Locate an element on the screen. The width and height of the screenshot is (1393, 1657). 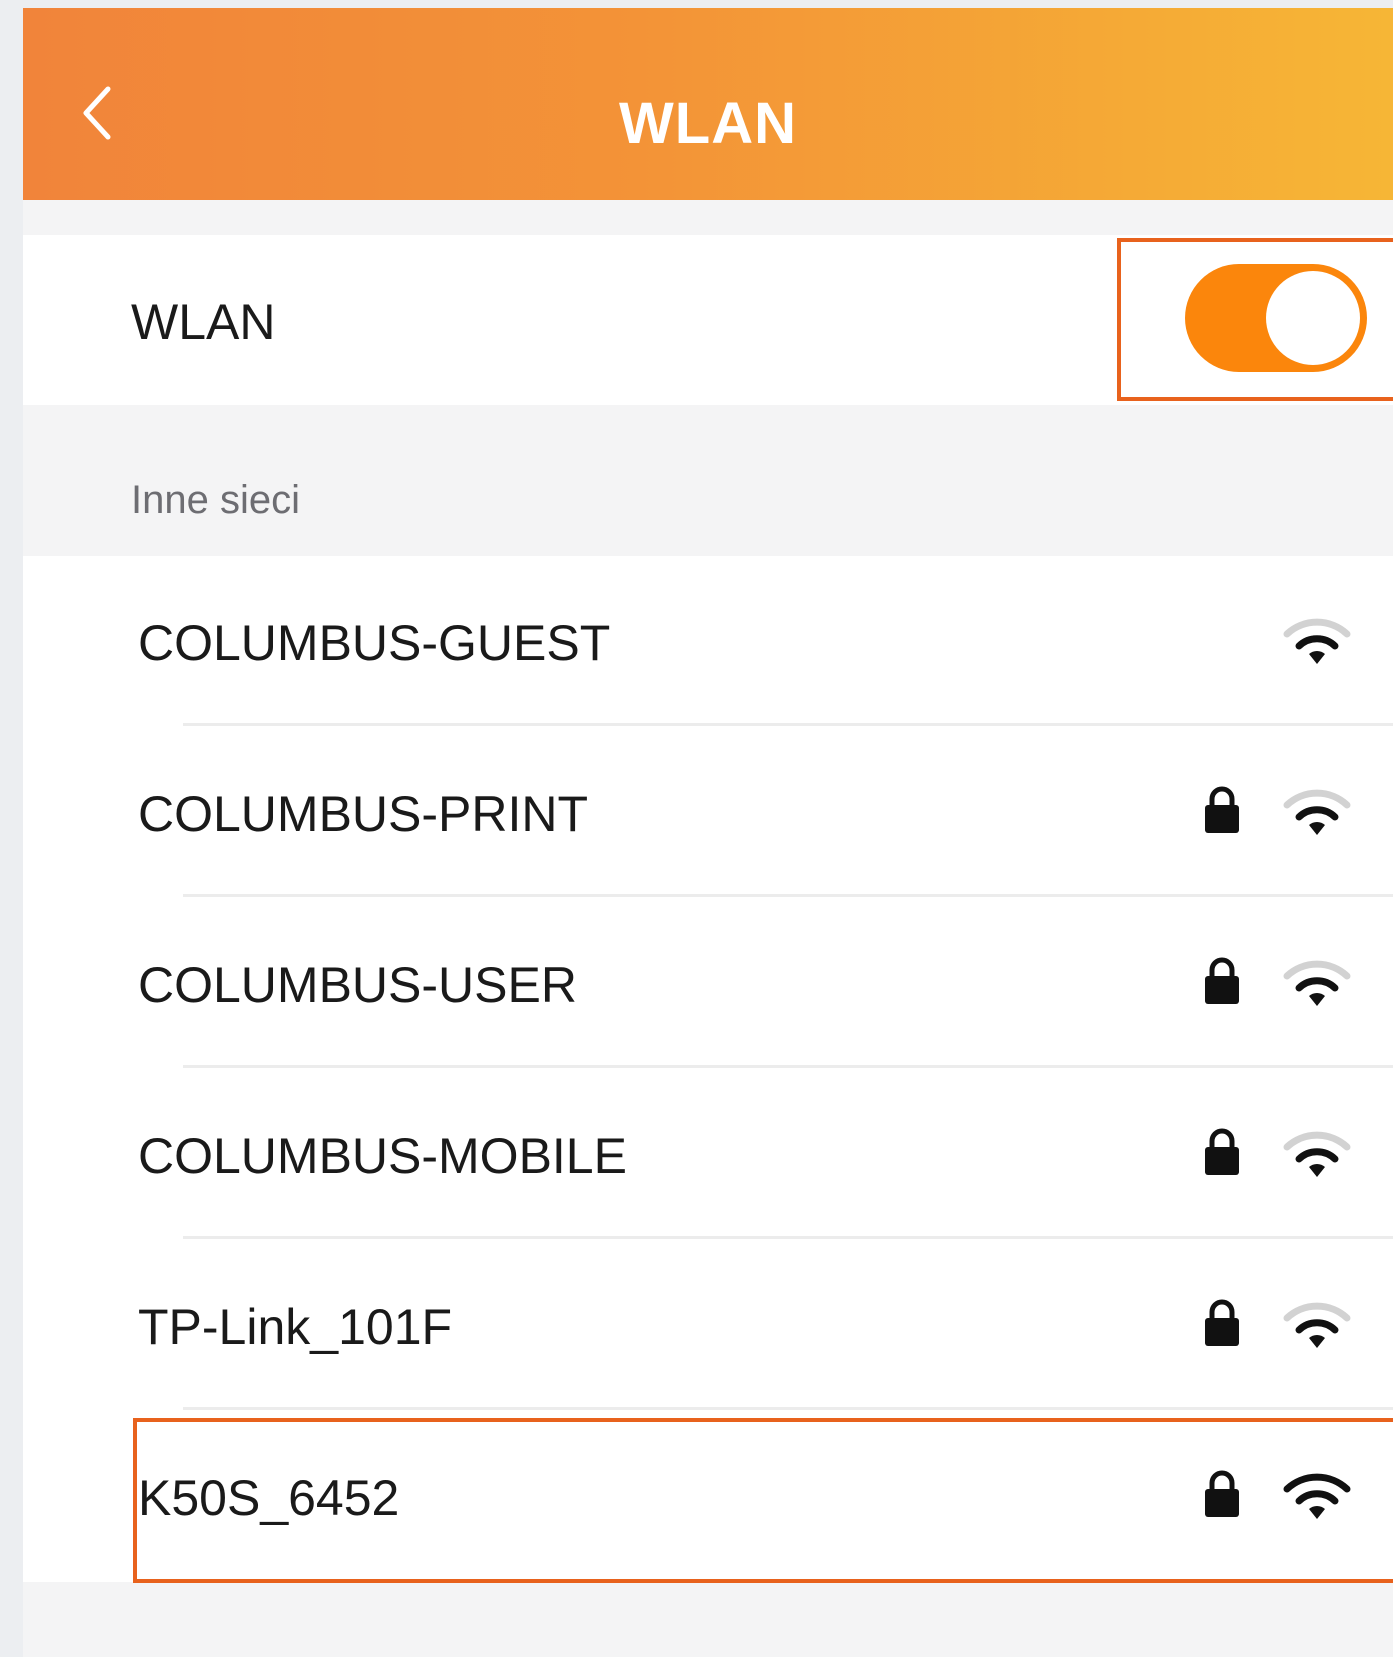
network-name: COLUMBUS-PRINT is located at coordinates (363, 814).